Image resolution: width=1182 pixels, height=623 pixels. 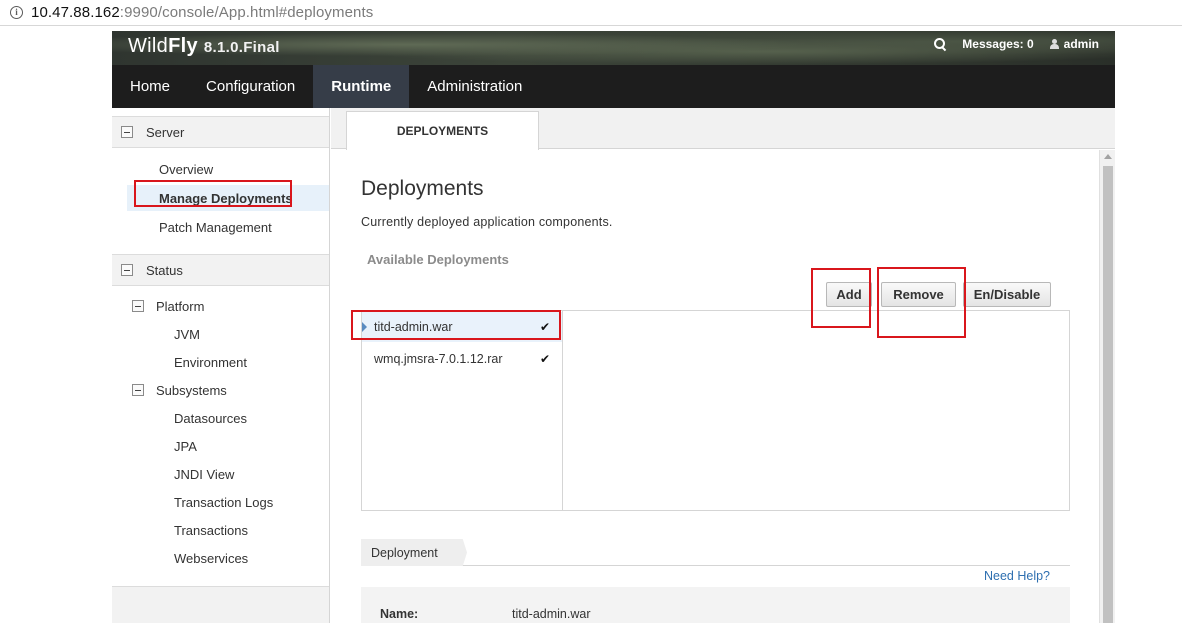 I want to click on sidebar-item-transactions: Transactions, so click(x=211, y=530).